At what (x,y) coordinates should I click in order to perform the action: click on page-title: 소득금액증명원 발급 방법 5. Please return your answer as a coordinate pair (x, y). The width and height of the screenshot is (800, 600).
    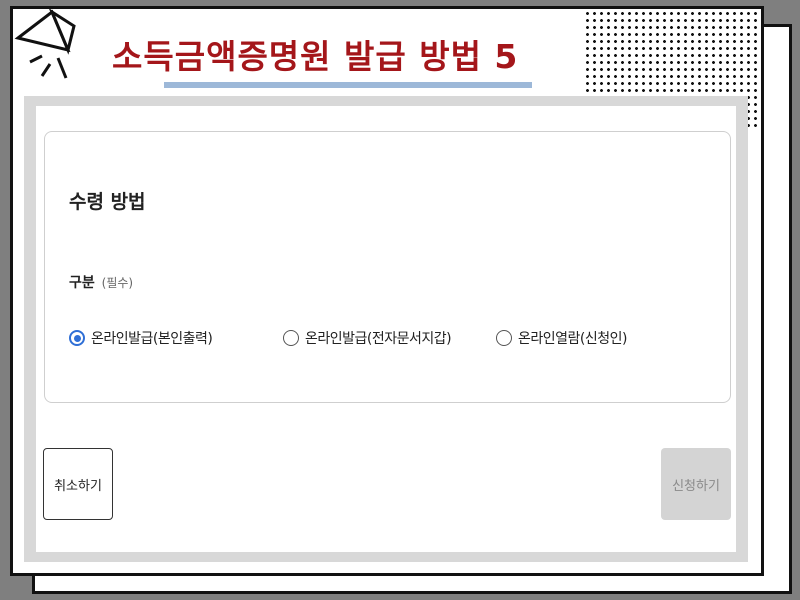
    Looking at the image, I should click on (315, 56).